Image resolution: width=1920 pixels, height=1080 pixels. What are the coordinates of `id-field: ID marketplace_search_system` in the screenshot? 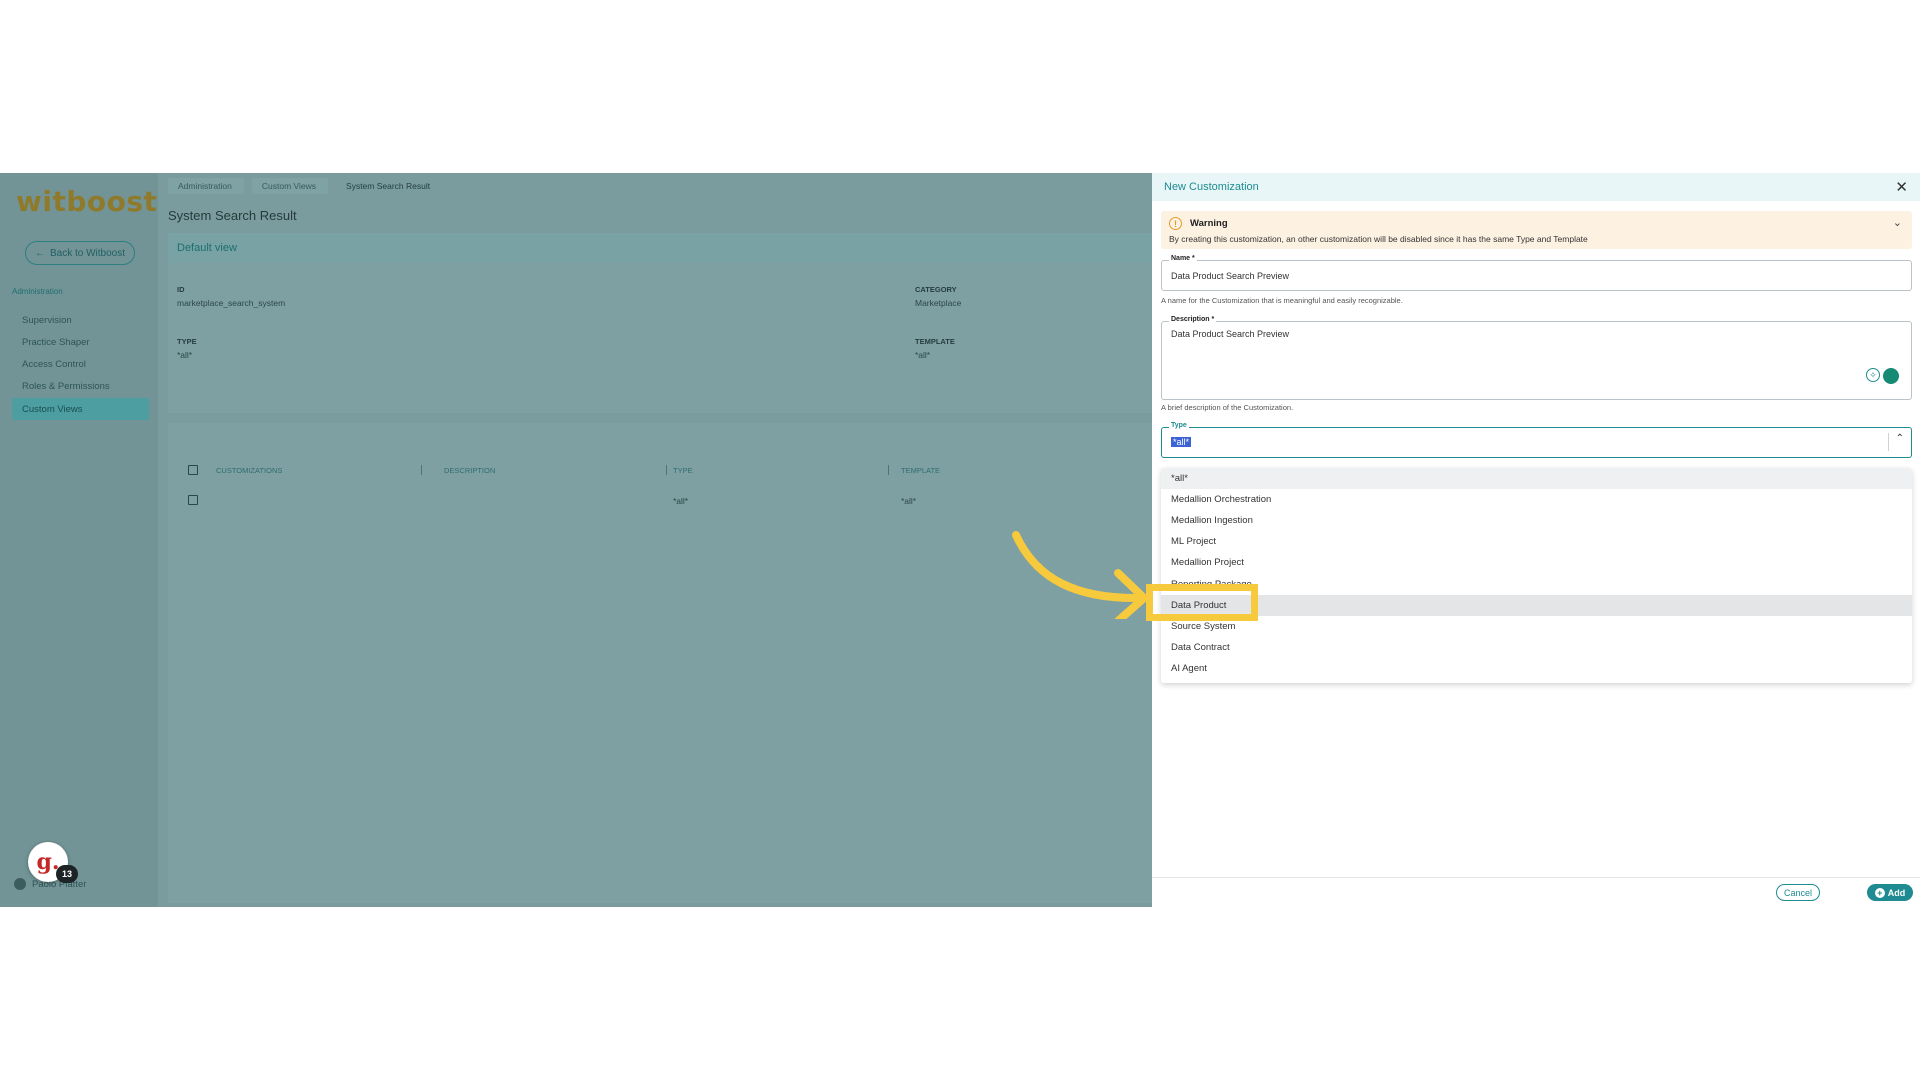 It's located at (231, 296).